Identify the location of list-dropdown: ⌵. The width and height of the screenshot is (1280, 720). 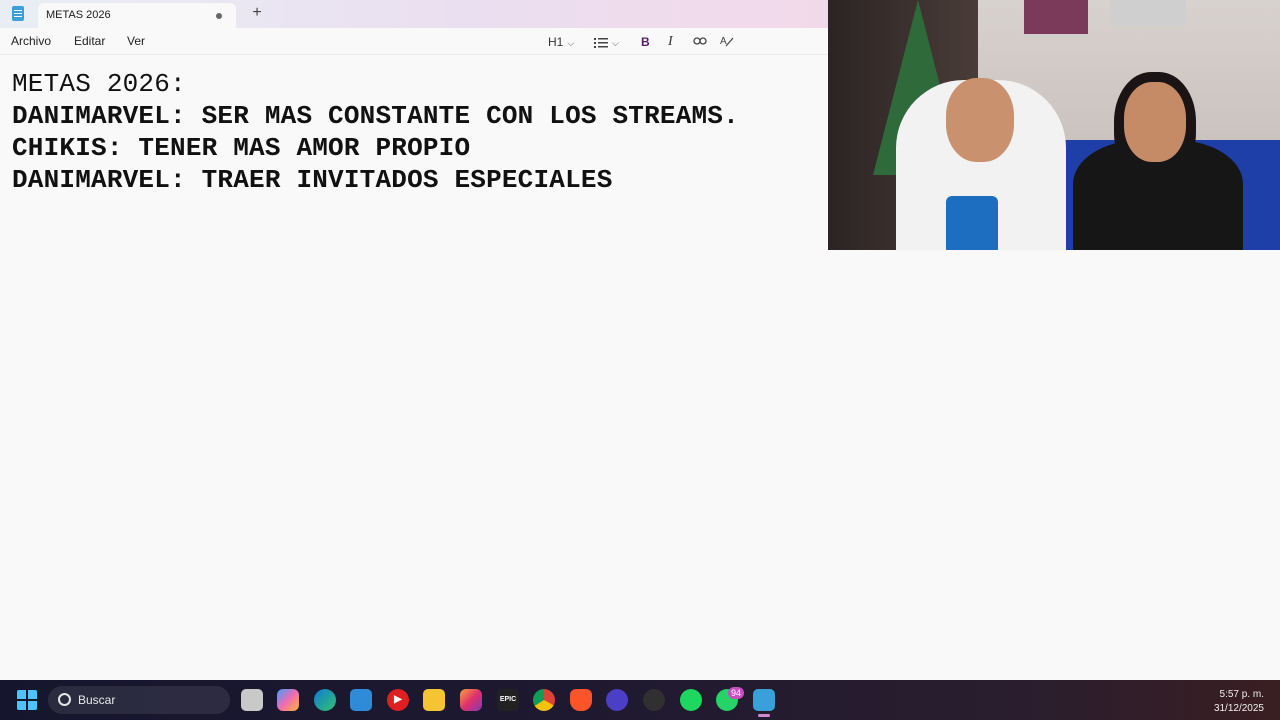
(606, 42).